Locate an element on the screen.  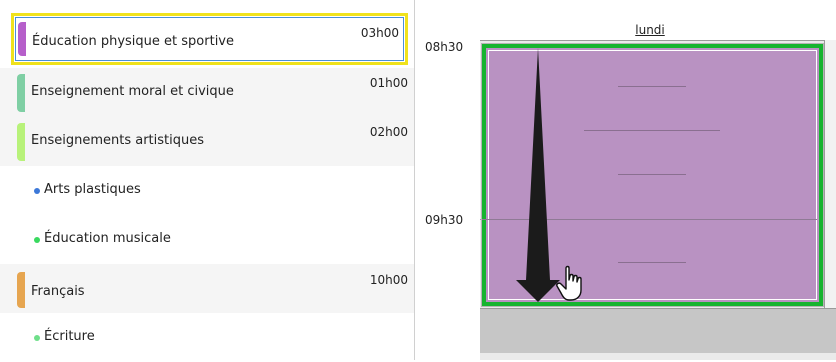
drag-overlay is located at coordinates (549, 175).